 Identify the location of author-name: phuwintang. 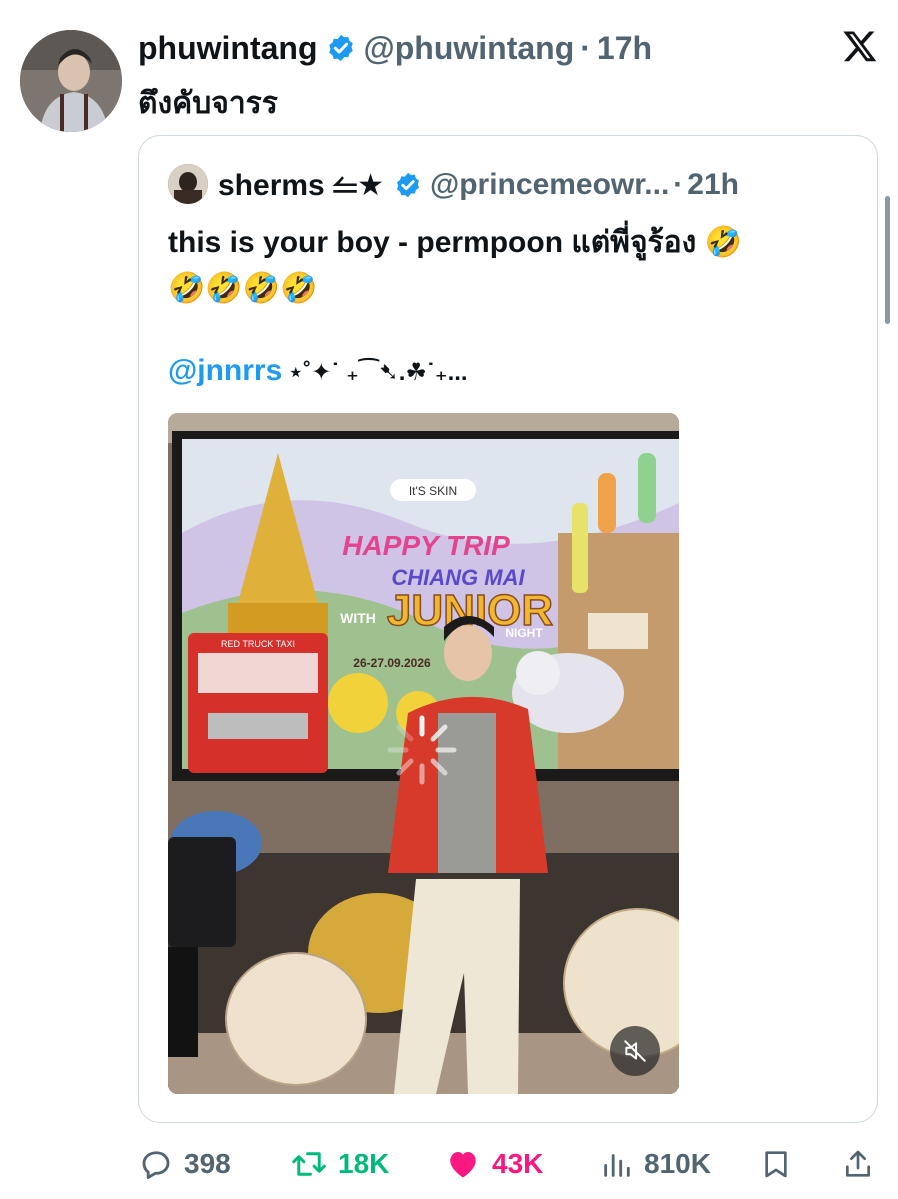
(228, 48).